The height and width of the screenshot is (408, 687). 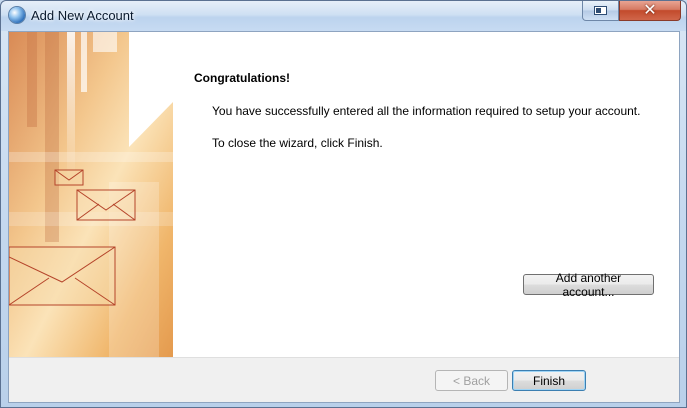 What do you see at coordinates (549, 380) in the screenshot?
I see `finish-button: Finish` at bounding box center [549, 380].